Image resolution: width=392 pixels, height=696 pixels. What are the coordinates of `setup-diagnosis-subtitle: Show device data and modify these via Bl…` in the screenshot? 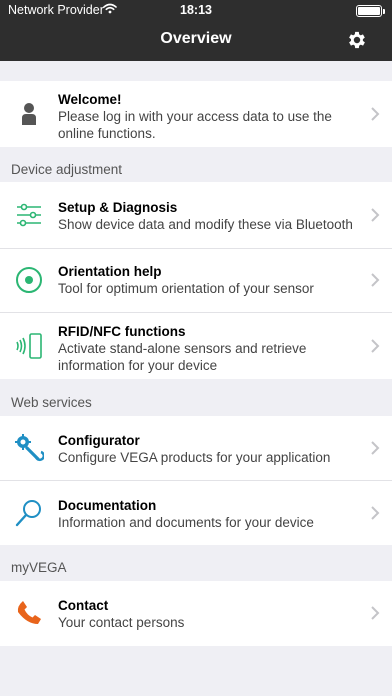 It's located at (205, 224).